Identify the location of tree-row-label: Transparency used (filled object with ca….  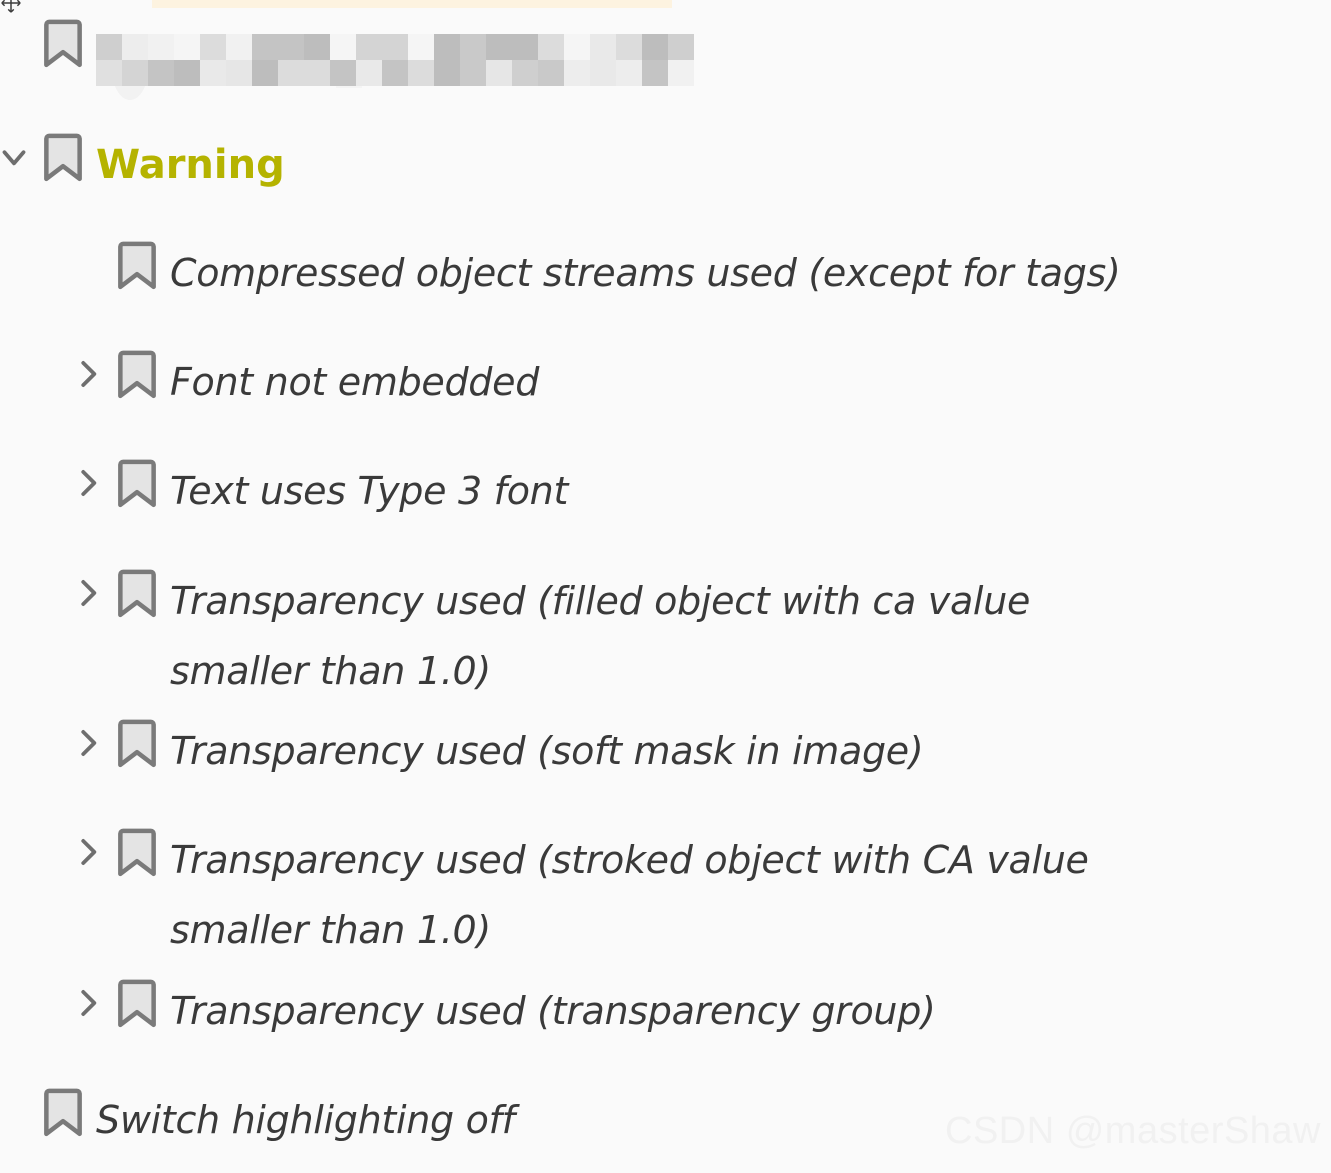
(600, 636).